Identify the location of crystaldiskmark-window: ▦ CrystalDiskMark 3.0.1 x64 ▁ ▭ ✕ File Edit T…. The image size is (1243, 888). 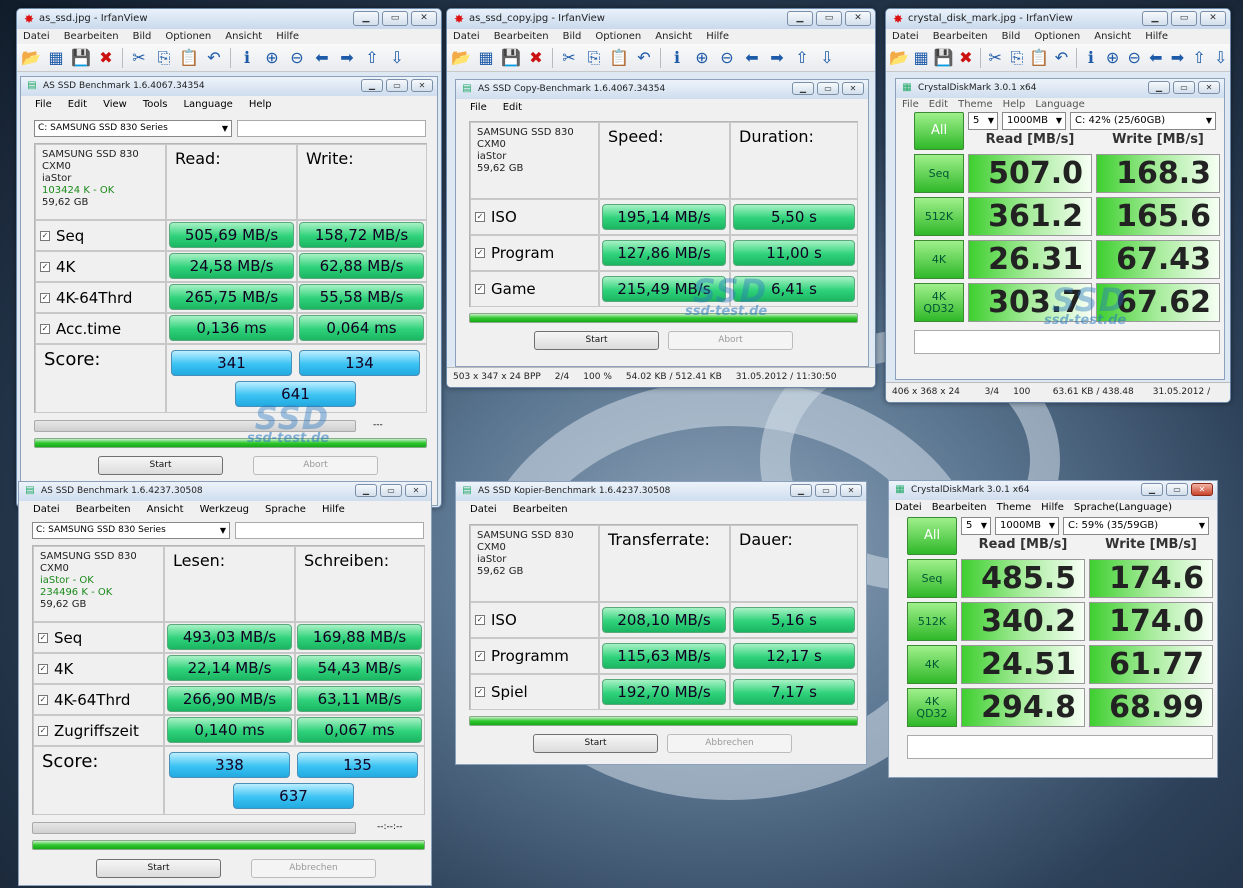
(1060, 229).